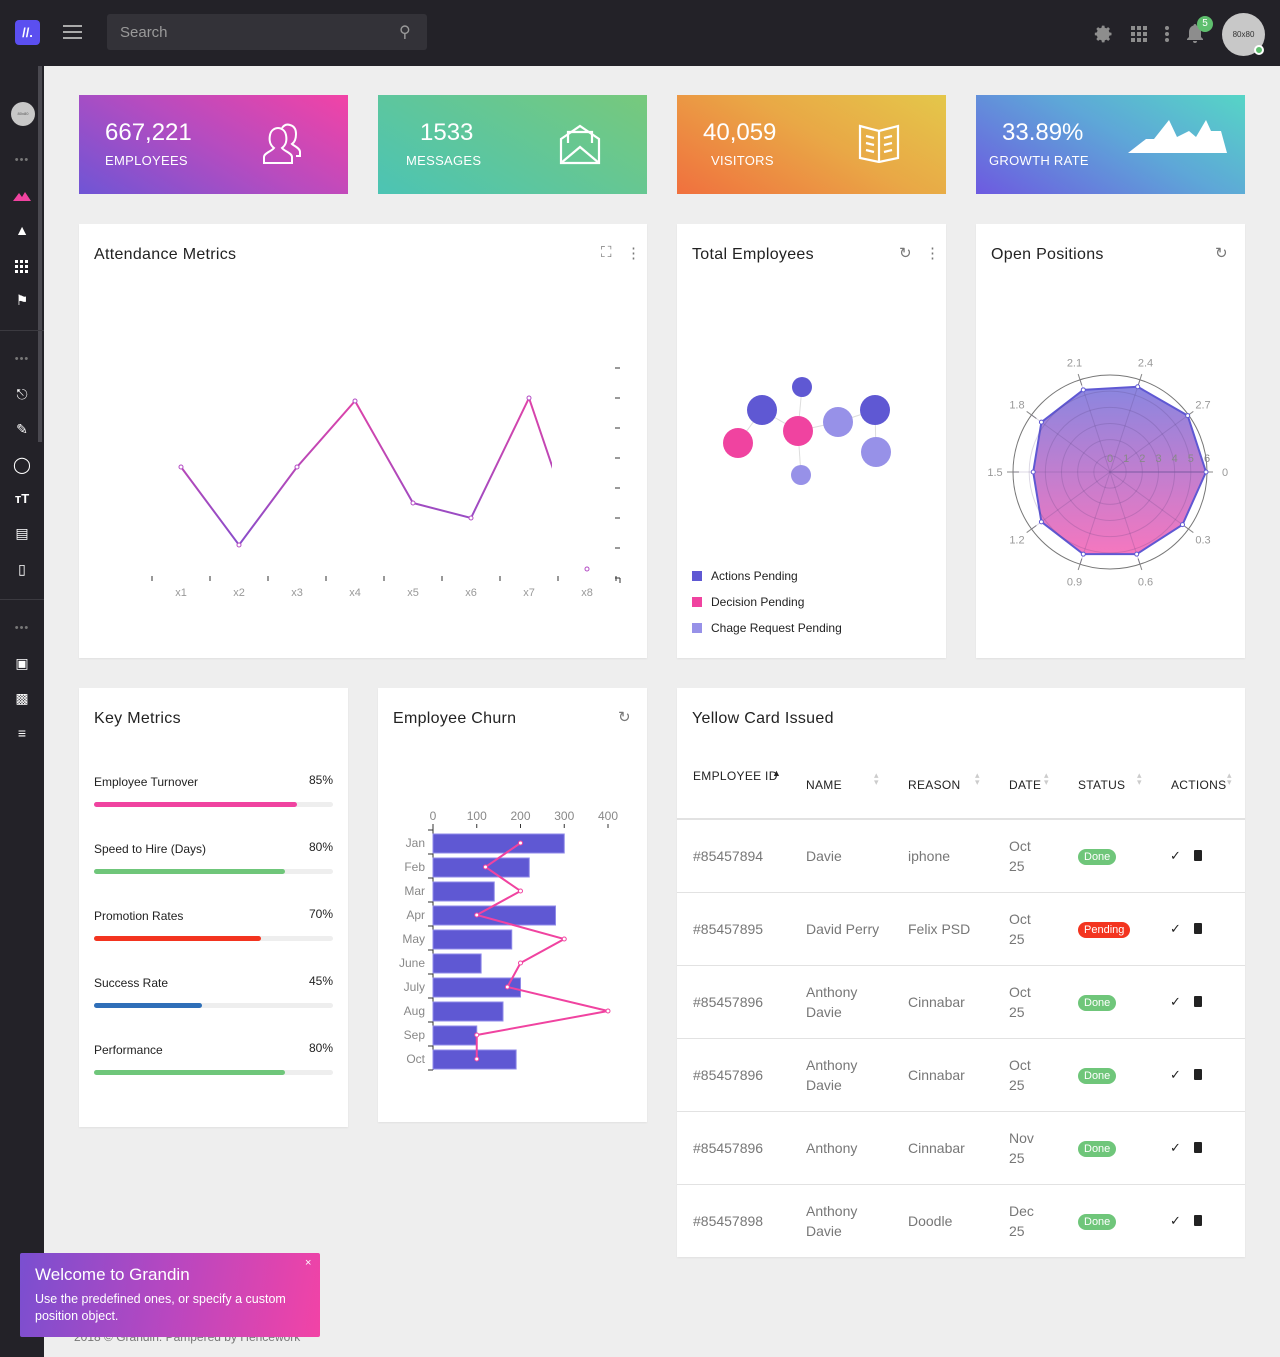  What do you see at coordinates (320, 780) in the screenshot?
I see `metric-value: 85%` at bounding box center [320, 780].